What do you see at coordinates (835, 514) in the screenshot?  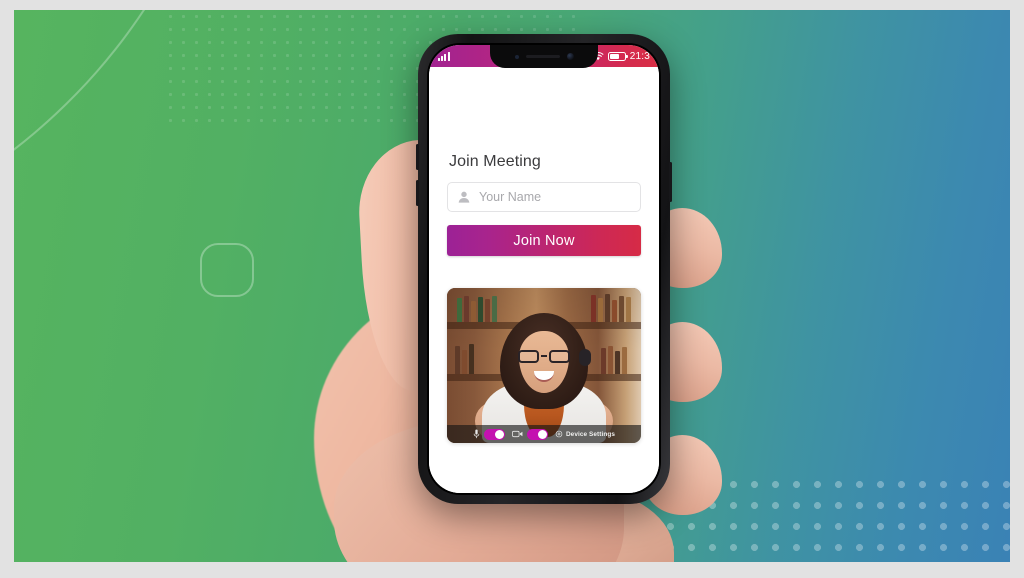 I see `dot-pattern-bottom-right-icon` at bounding box center [835, 514].